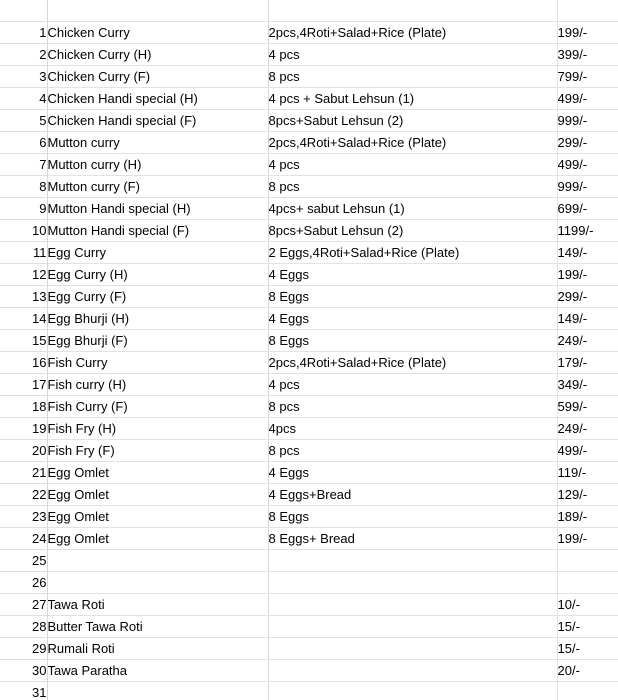 The image size is (618, 700). I want to click on cell-item-description: 4 Eggs+Bread, so click(413, 494).